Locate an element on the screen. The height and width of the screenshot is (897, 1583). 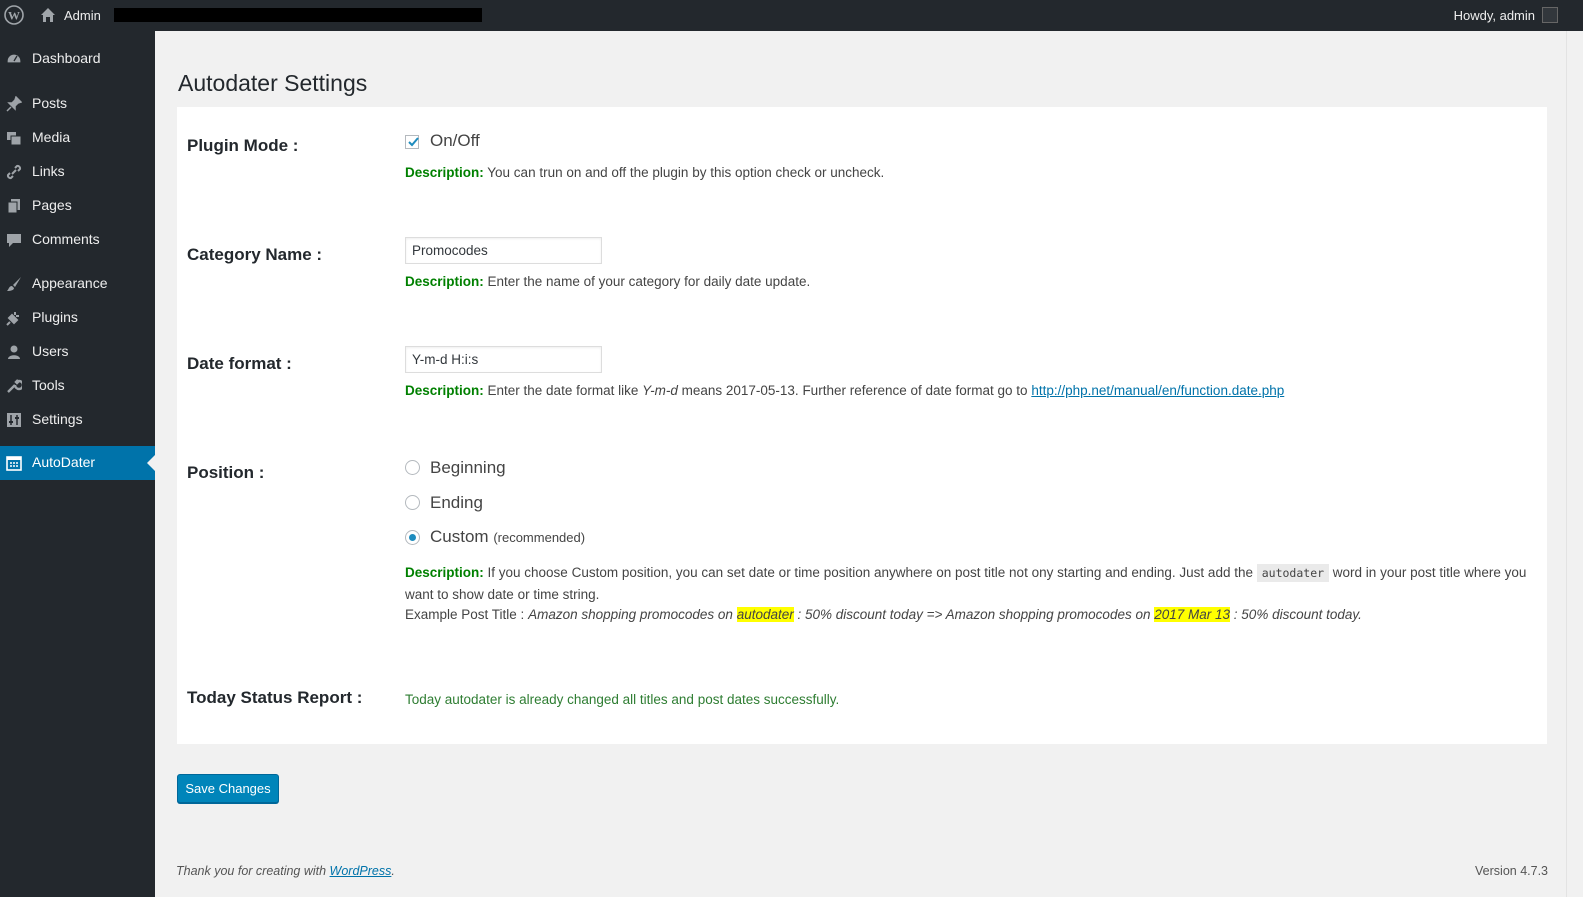
sidebar-item-autodater: AutoDater is located at coordinates (77, 463).